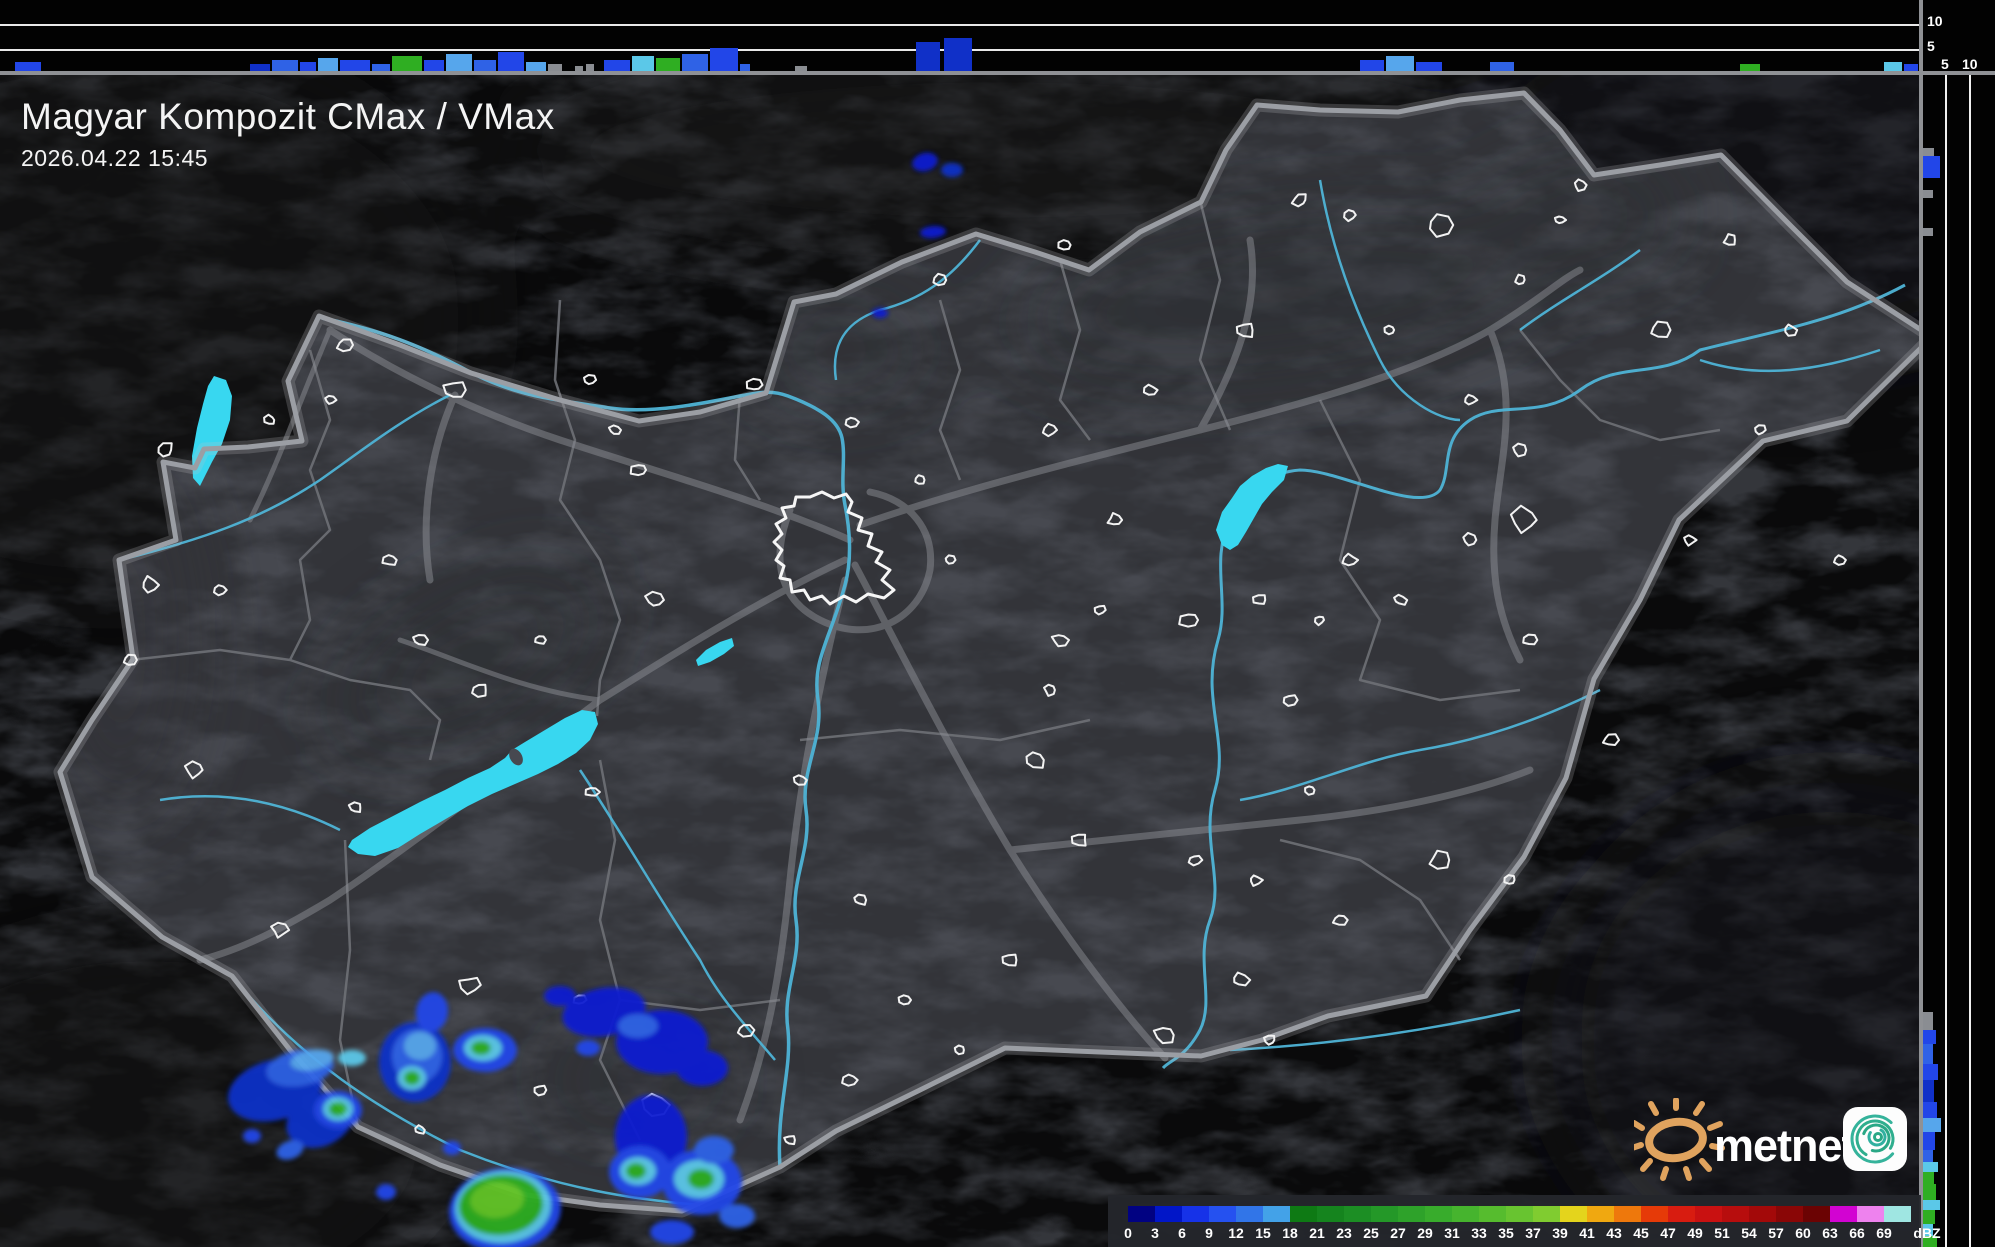 The image size is (1995, 1247). I want to click on timestamp: 2026.04.22 15:45, so click(115, 158).